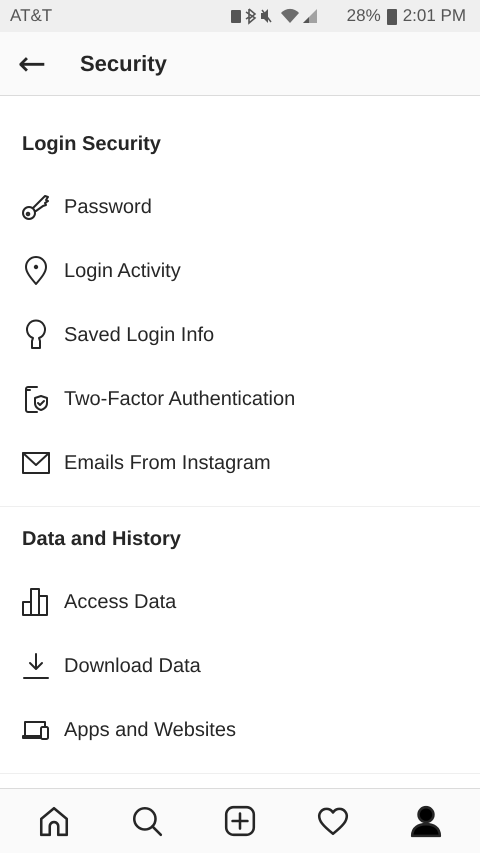 This screenshot has height=853, width=480. I want to click on menu-item: Download Data, so click(132, 666).